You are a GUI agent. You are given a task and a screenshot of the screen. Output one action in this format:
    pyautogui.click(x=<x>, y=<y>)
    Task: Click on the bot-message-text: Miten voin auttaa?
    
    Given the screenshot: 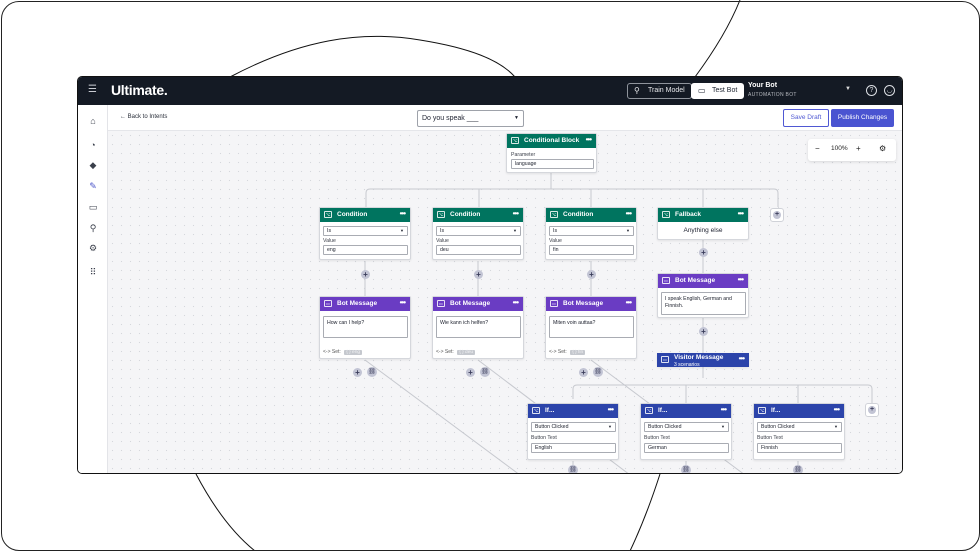 What is the action you would take?
    pyautogui.click(x=591, y=327)
    